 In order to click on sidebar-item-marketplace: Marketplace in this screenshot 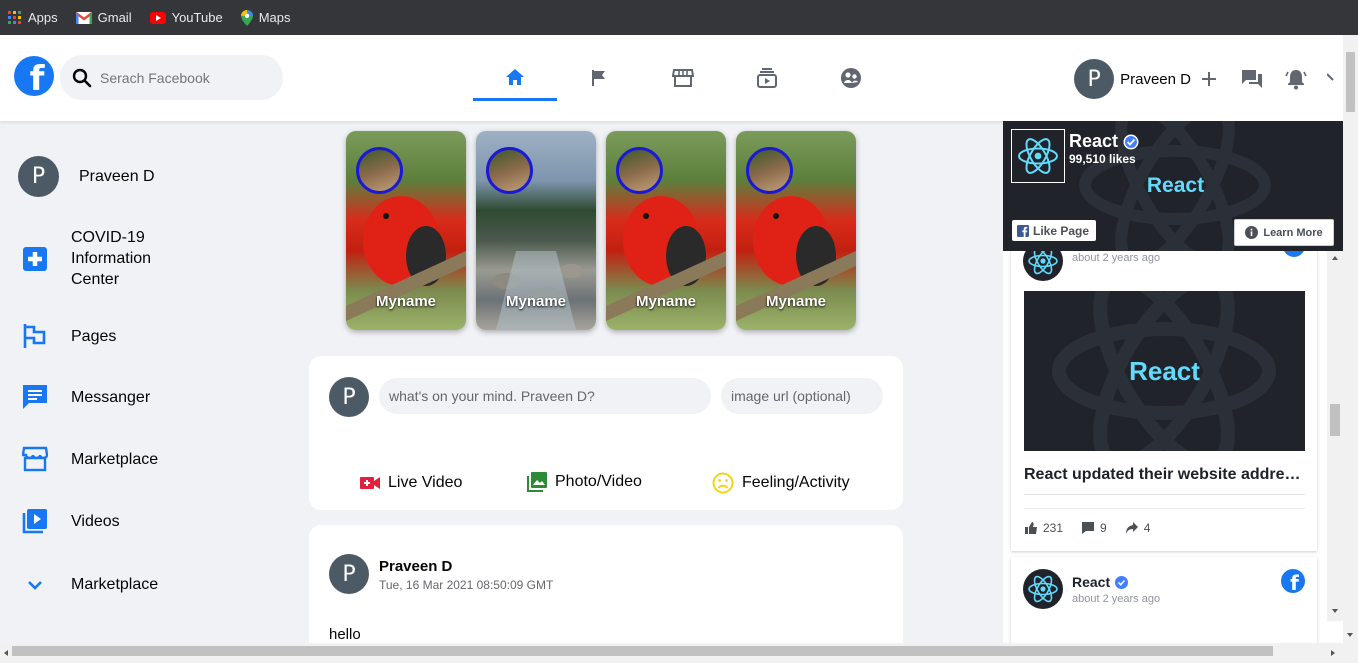, I will do `click(90, 459)`.